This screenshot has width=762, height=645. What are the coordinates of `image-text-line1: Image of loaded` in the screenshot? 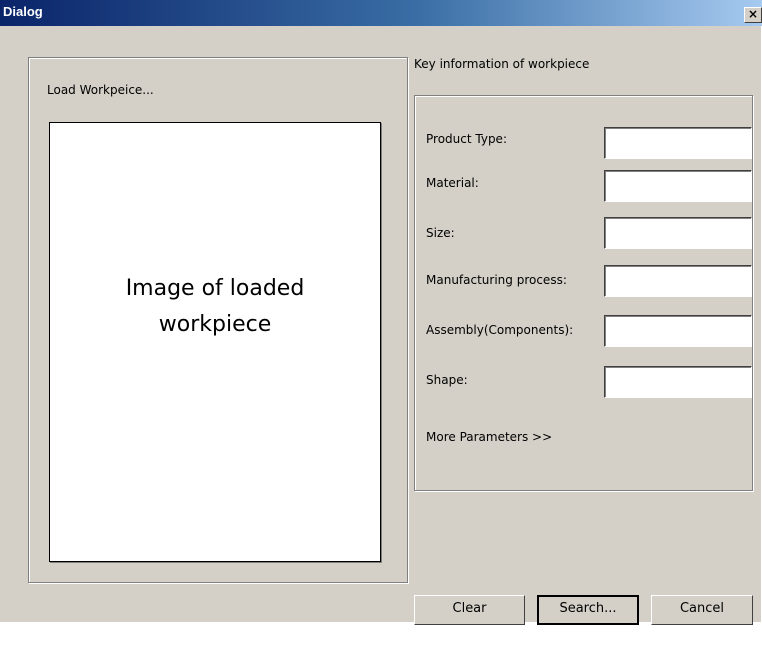 It's located at (215, 288).